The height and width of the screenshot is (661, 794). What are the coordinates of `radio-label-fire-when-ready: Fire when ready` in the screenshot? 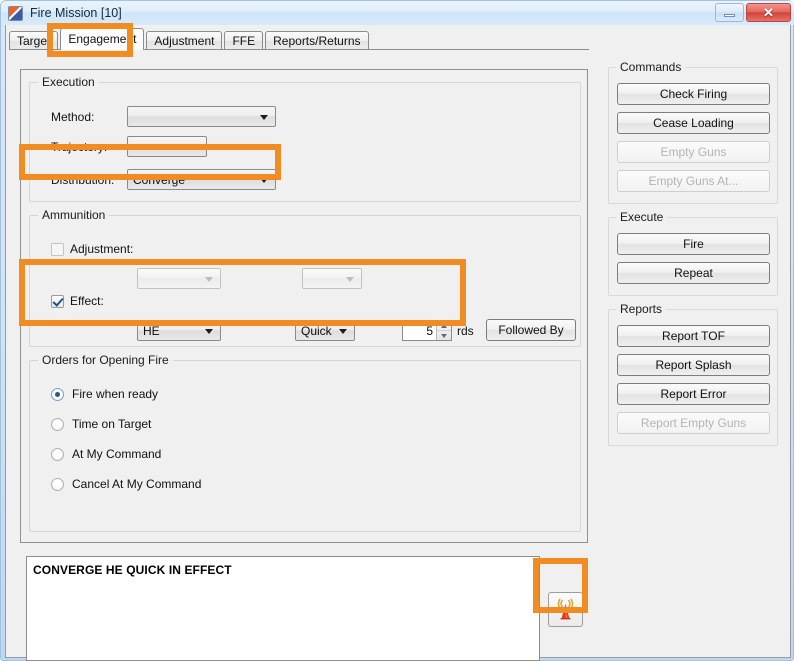 It's located at (115, 394).